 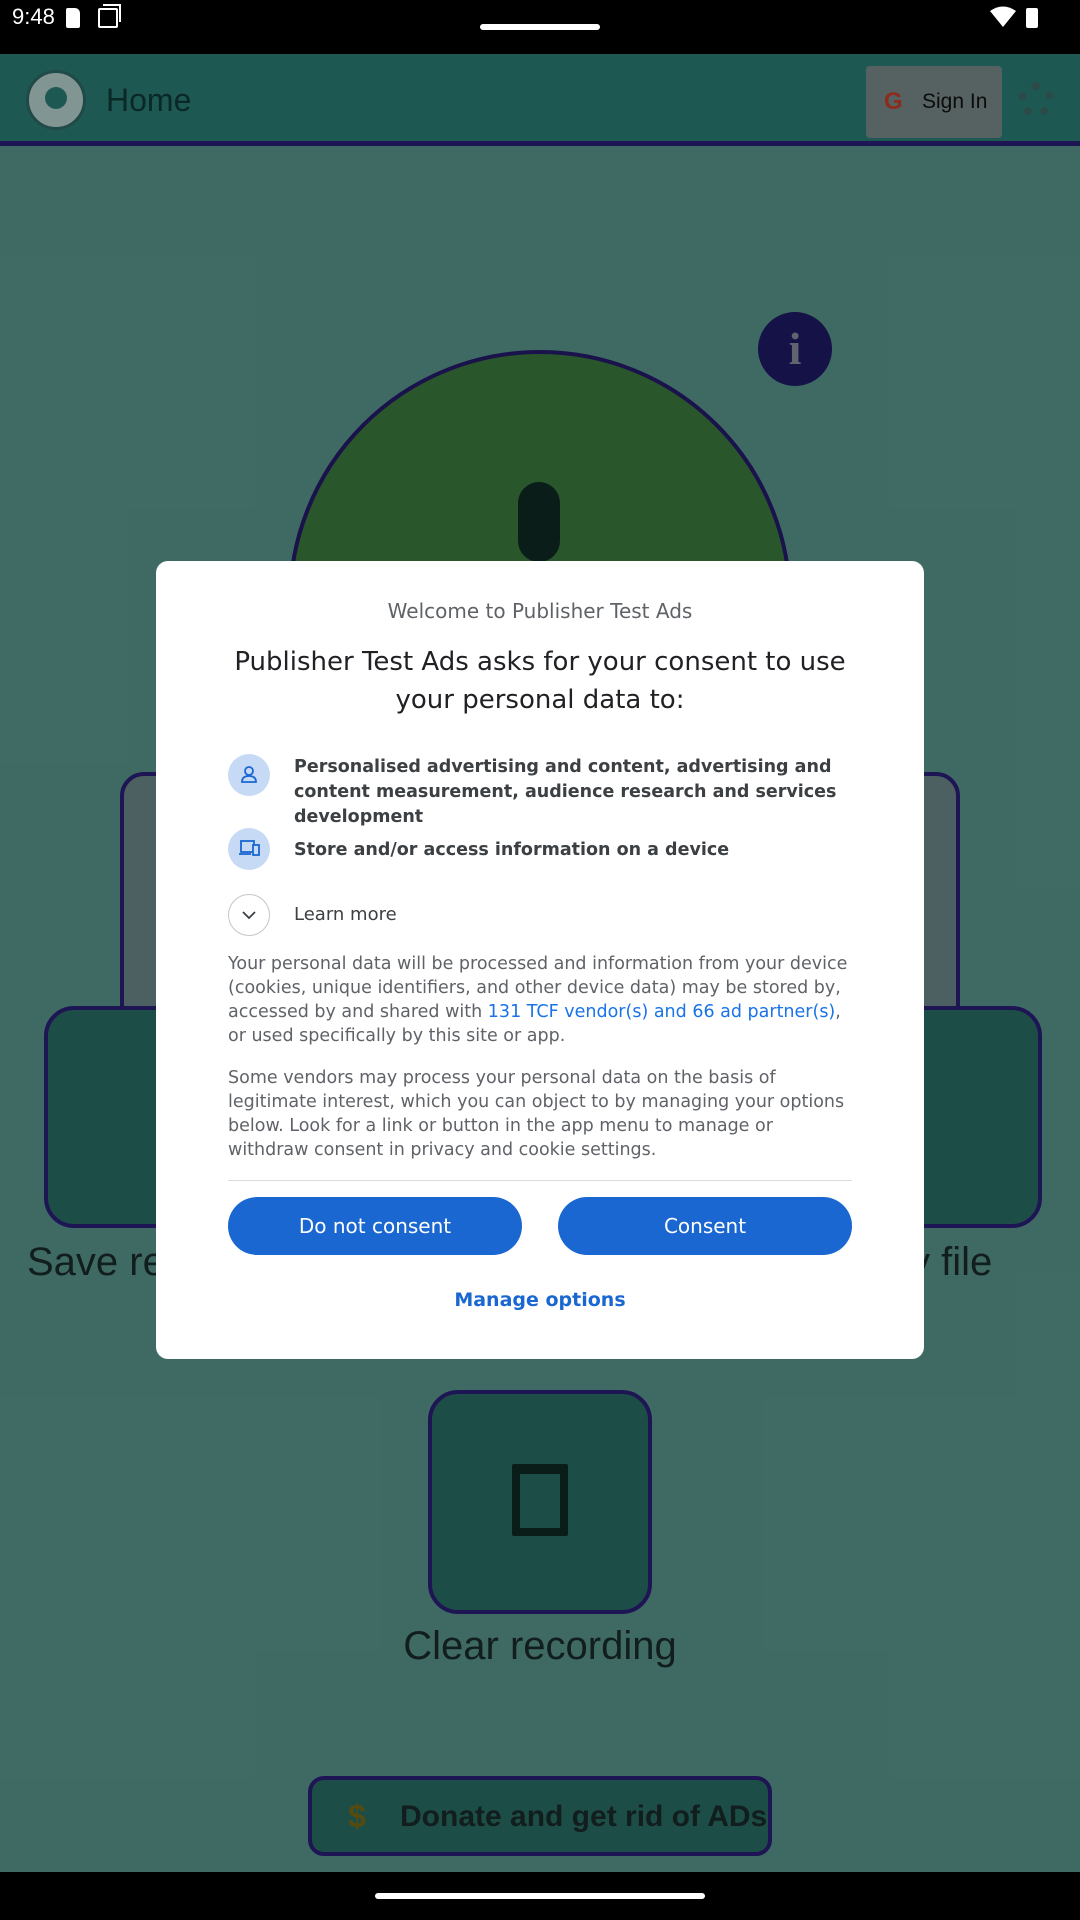 What do you see at coordinates (1003, 16) in the screenshot?
I see `wifi-icon` at bounding box center [1003, 16].